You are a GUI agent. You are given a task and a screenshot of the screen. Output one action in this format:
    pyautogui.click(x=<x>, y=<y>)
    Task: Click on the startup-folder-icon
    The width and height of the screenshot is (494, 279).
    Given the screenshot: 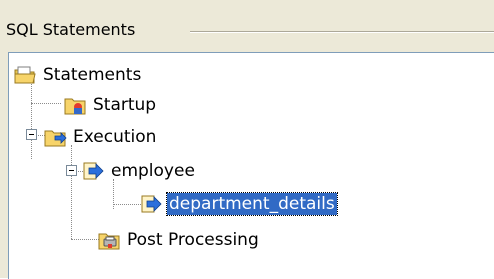 What is the action you would take?
    pyautogui.click(x=75, y=106)
    